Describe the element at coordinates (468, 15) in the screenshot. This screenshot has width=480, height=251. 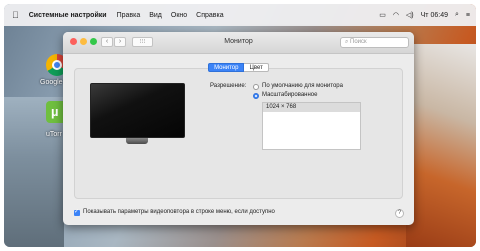
I see `list-icon: ≡` at that location.